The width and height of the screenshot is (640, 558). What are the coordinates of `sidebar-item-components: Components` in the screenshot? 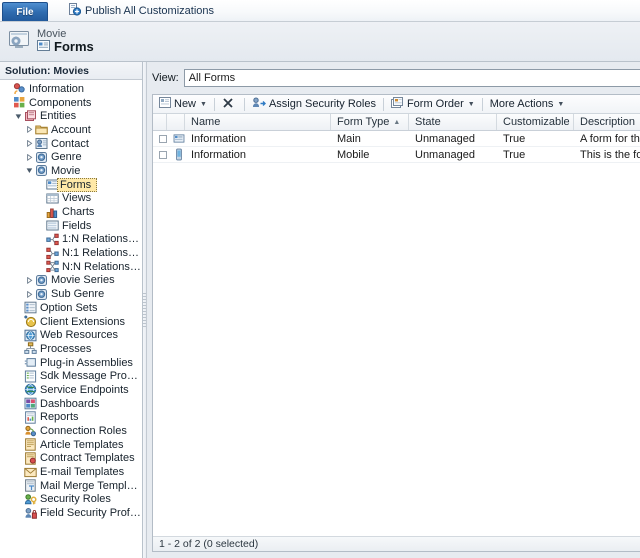 It's located at (71, 103).